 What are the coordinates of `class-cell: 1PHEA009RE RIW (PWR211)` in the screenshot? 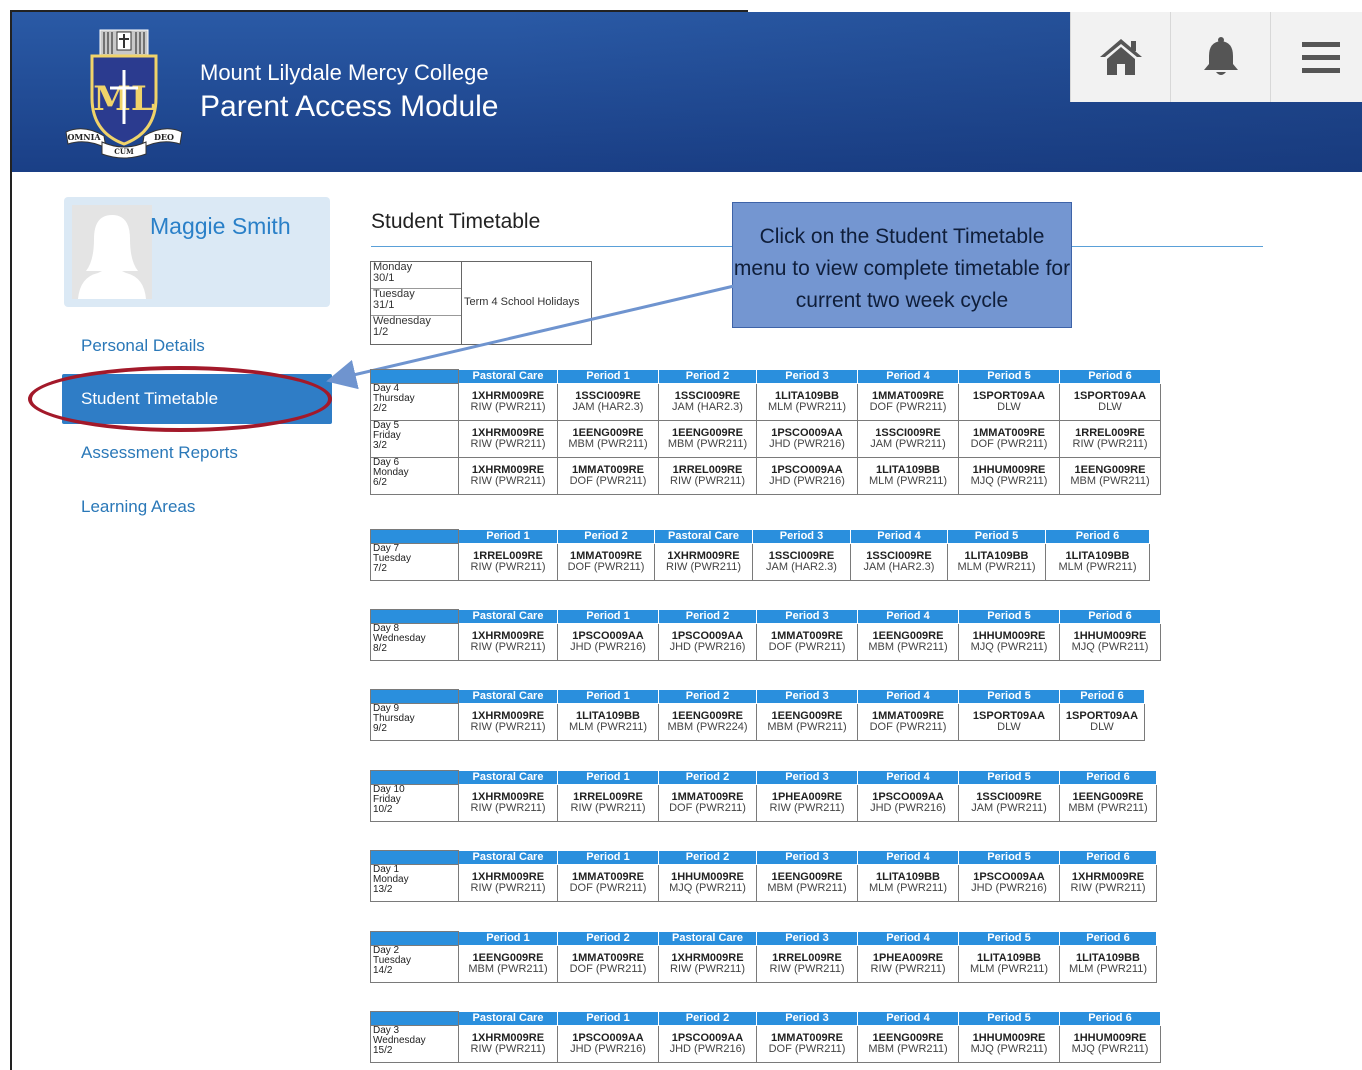 It's located at (908, 964).